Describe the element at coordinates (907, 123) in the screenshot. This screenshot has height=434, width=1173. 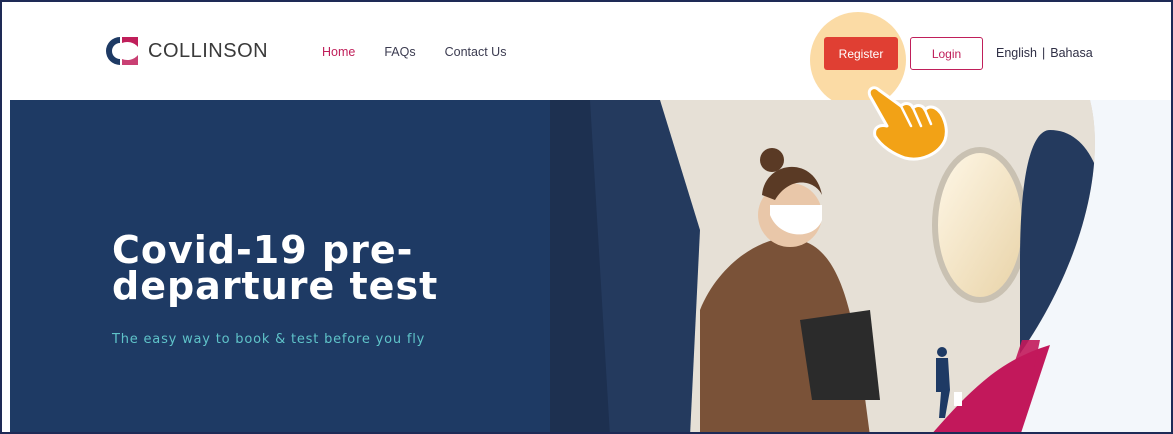
I see `pointing-hand-icon` at that location.